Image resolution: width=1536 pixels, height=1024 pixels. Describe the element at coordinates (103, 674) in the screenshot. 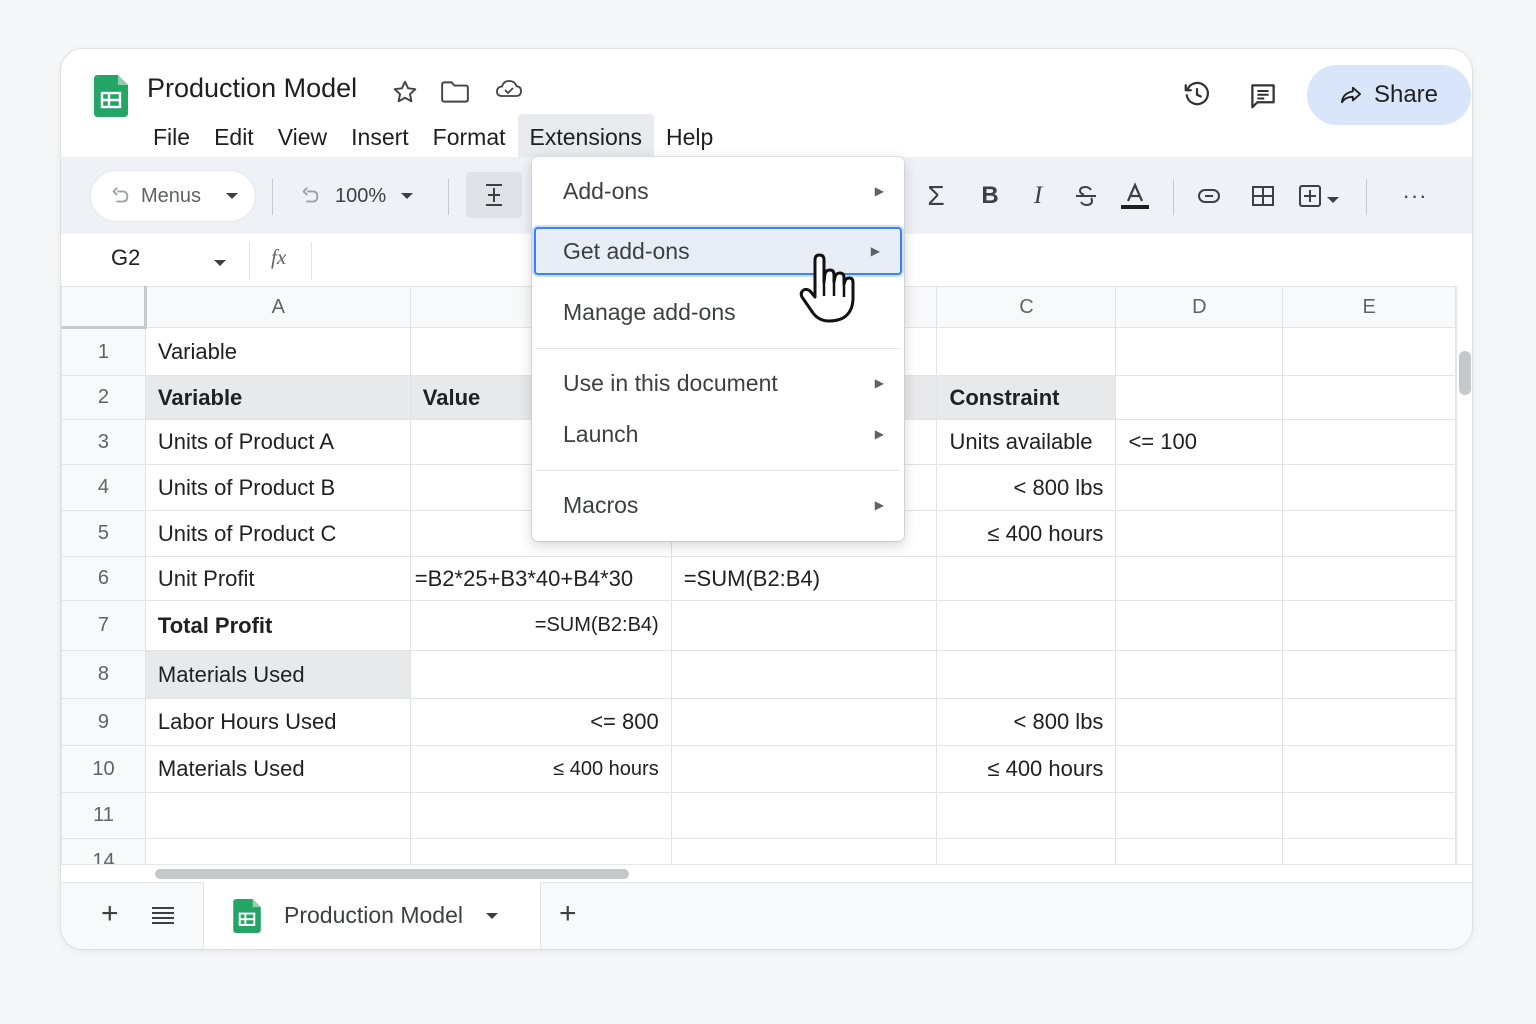

I see `row-header: 8` at that location.